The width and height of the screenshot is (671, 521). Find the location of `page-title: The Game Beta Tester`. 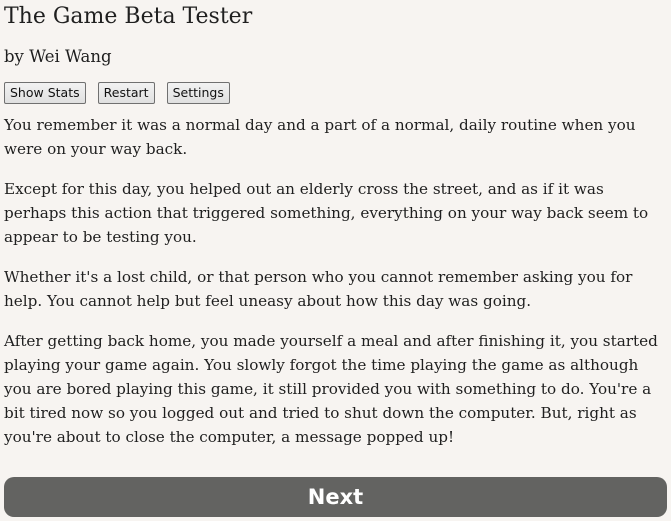

page-title: The Game Beta Tester is located at coordinates (128, 16).